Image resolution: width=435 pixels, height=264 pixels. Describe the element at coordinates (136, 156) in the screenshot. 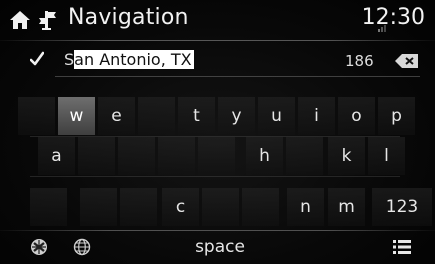

I see `key-d` at that location.